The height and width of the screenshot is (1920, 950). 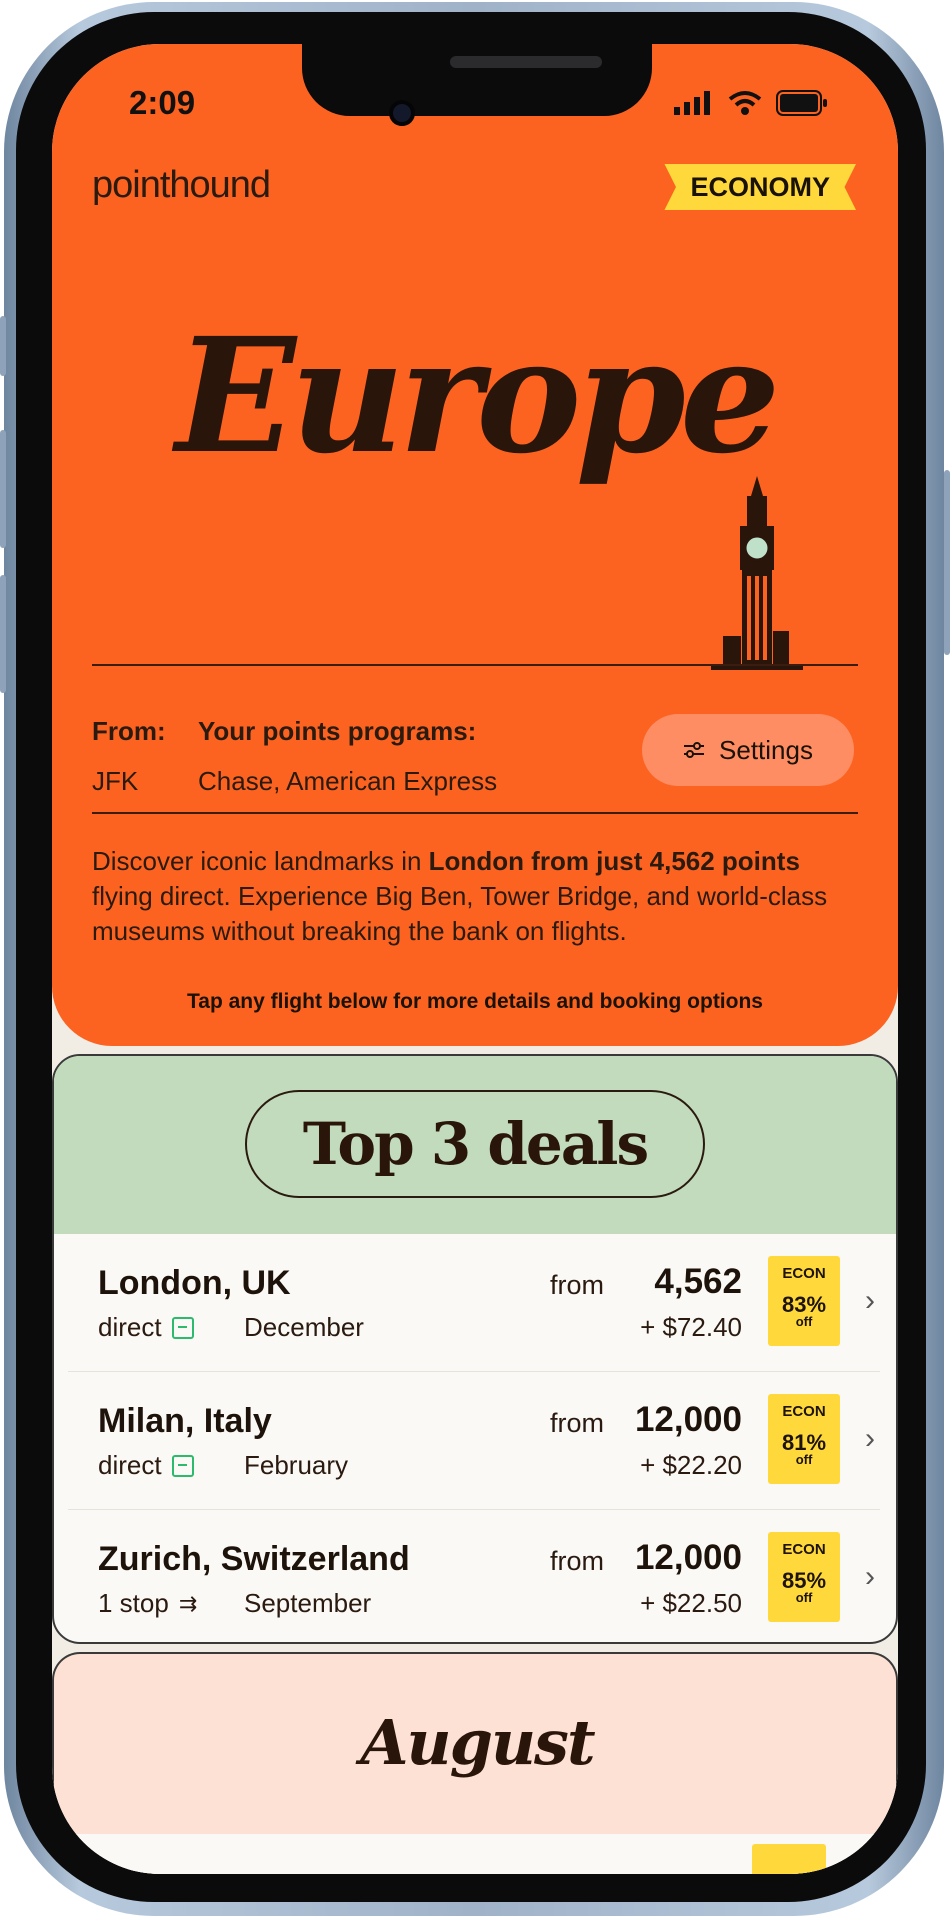 I want to click on mute-switch, so click(x=3, y=346).